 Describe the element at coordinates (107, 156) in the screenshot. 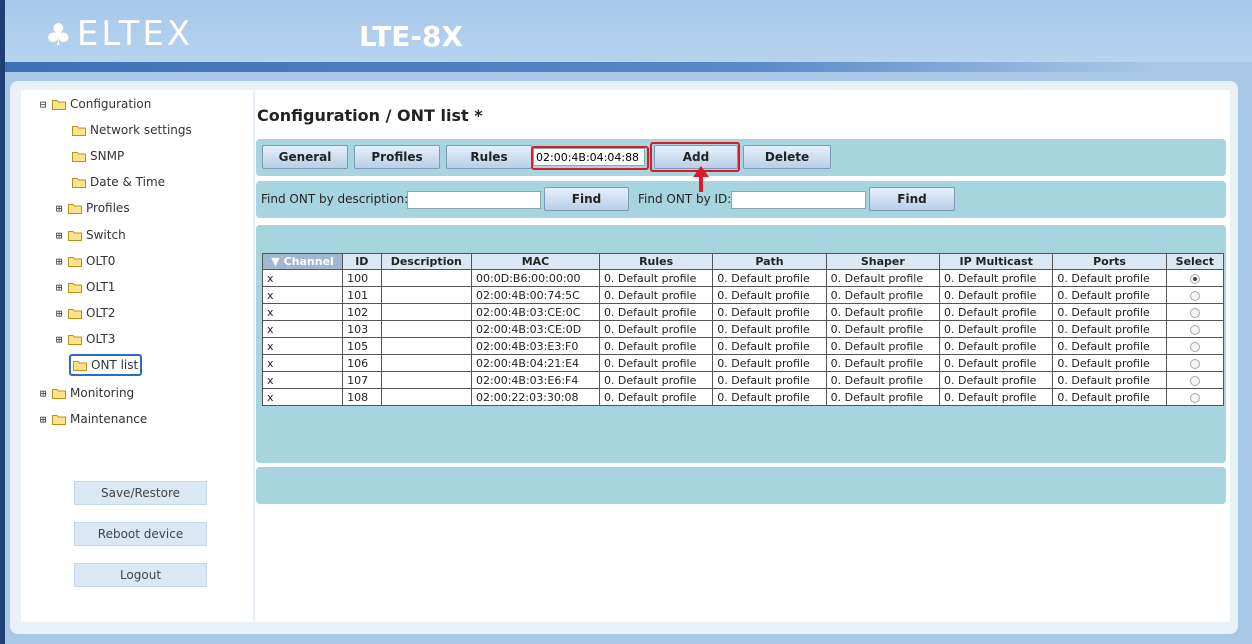

I see `sidebar-item-label: SNMP` at that location.